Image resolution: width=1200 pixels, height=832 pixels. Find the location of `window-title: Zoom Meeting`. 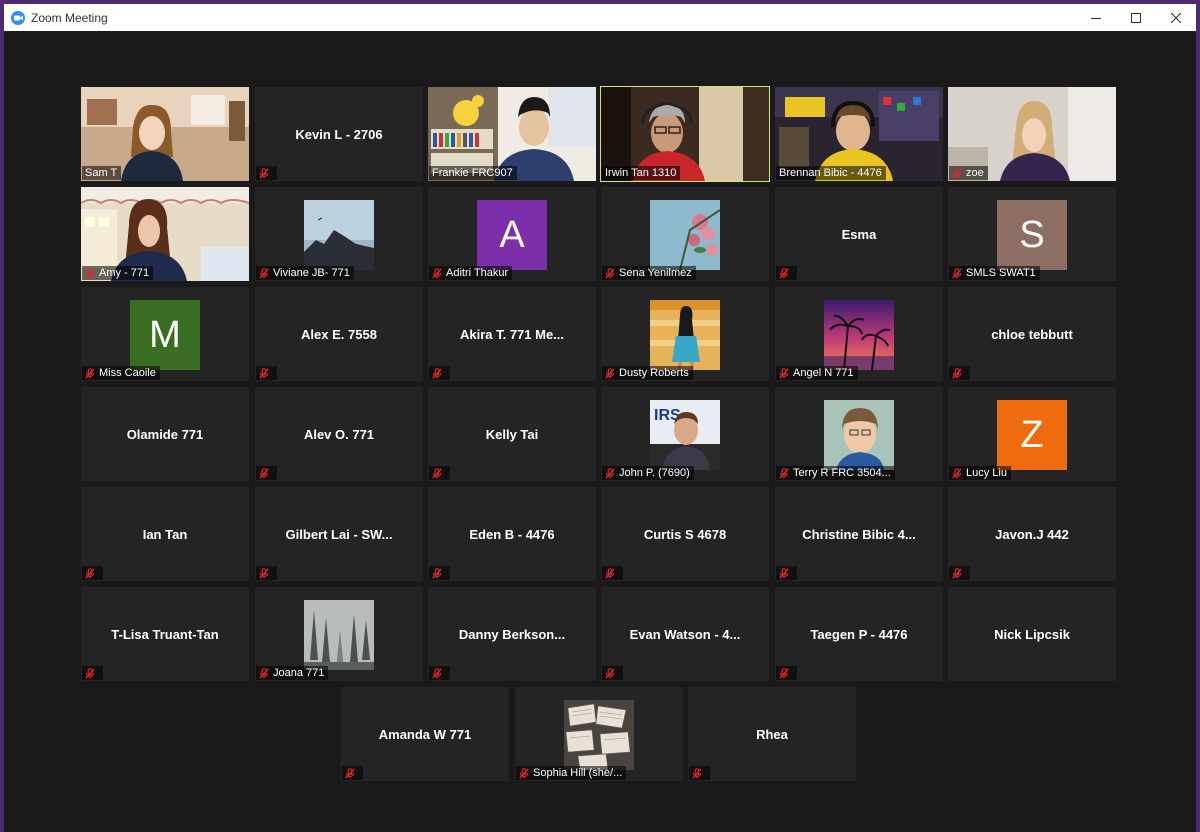

window-title: Zoom Meeting is located at coordinates (69, 17).